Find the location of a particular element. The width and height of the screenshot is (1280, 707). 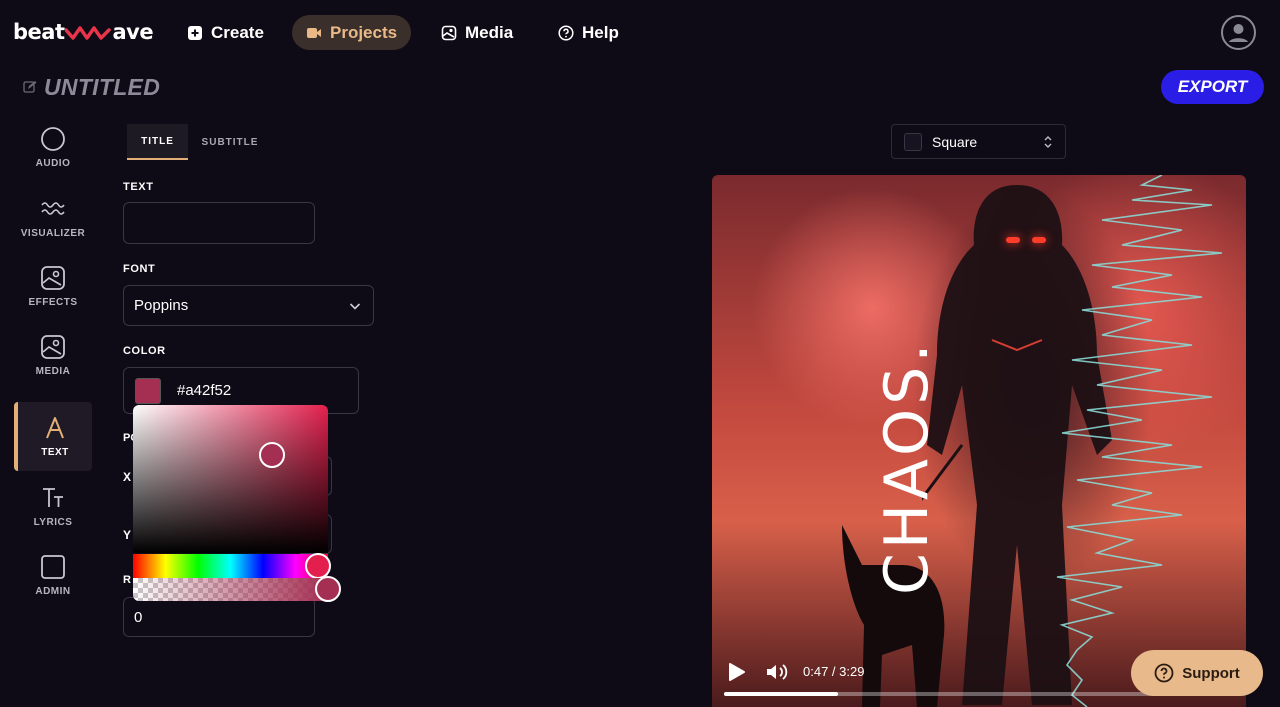

aspect-ratio-select: Square is located at coordinates (978, 141).